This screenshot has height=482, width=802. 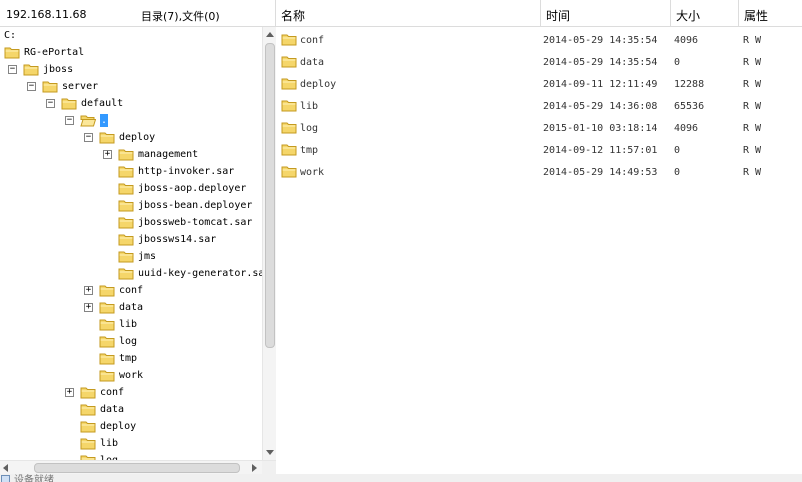 I want to click on folder-open-icon, so click(x=88, y=120).